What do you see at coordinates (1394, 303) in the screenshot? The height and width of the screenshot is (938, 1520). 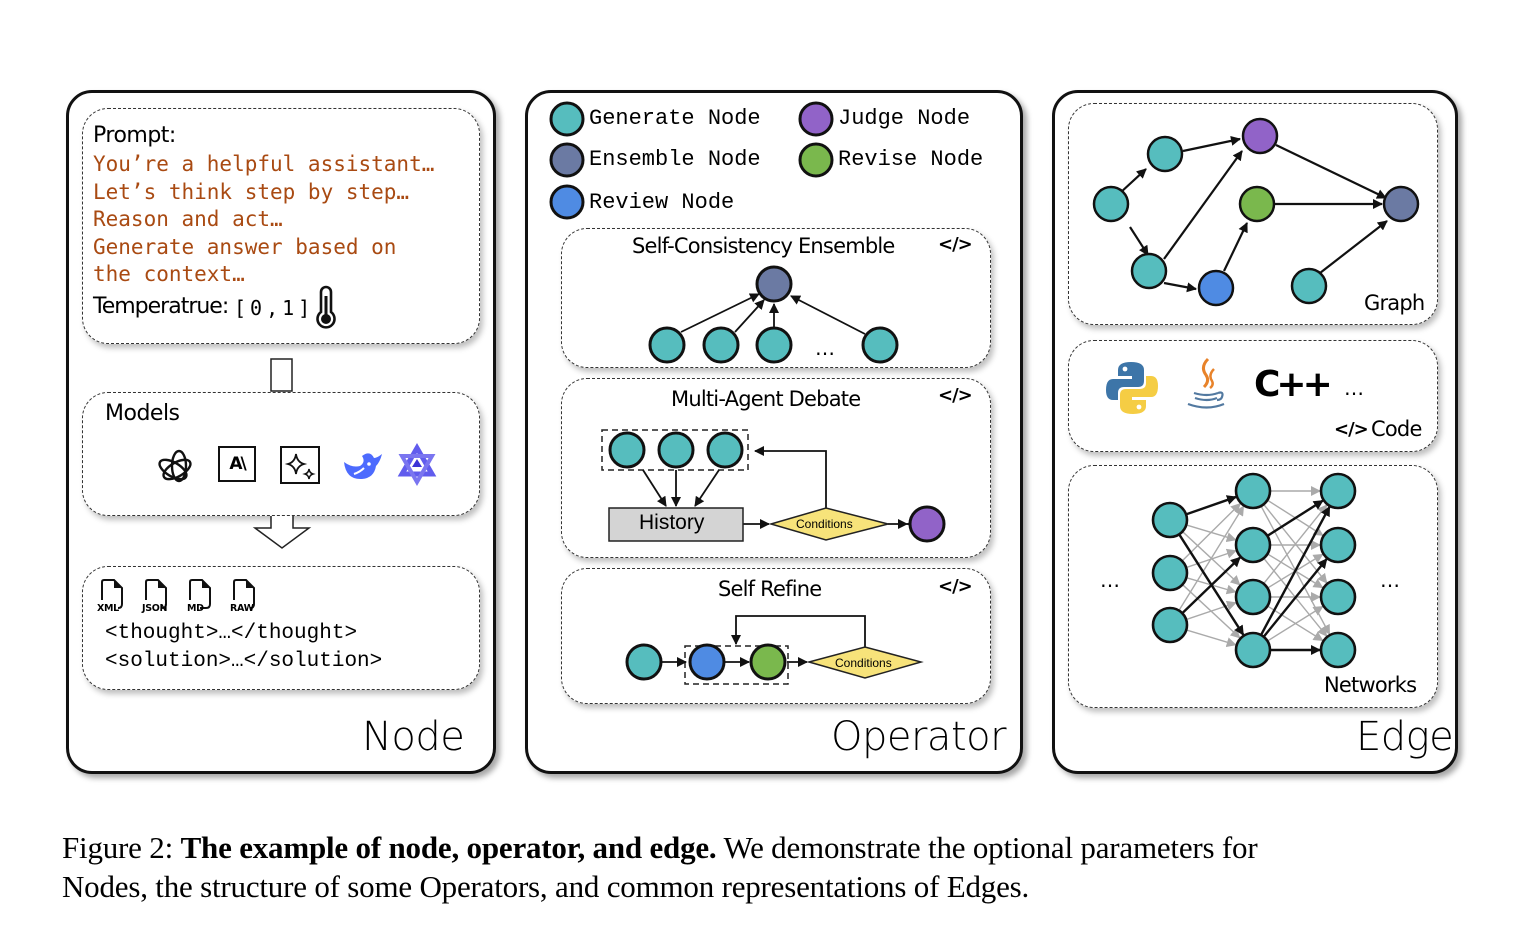 I see `graph-label: Graph` at bounding box center [1394, 303].